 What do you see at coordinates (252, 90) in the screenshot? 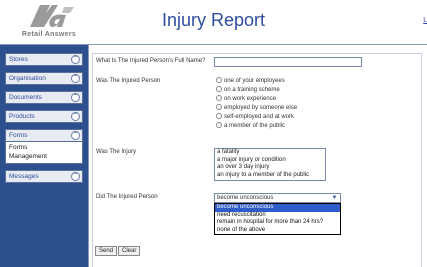
I see `radio-label: on a training scheme` at bounding box center [252, 90].